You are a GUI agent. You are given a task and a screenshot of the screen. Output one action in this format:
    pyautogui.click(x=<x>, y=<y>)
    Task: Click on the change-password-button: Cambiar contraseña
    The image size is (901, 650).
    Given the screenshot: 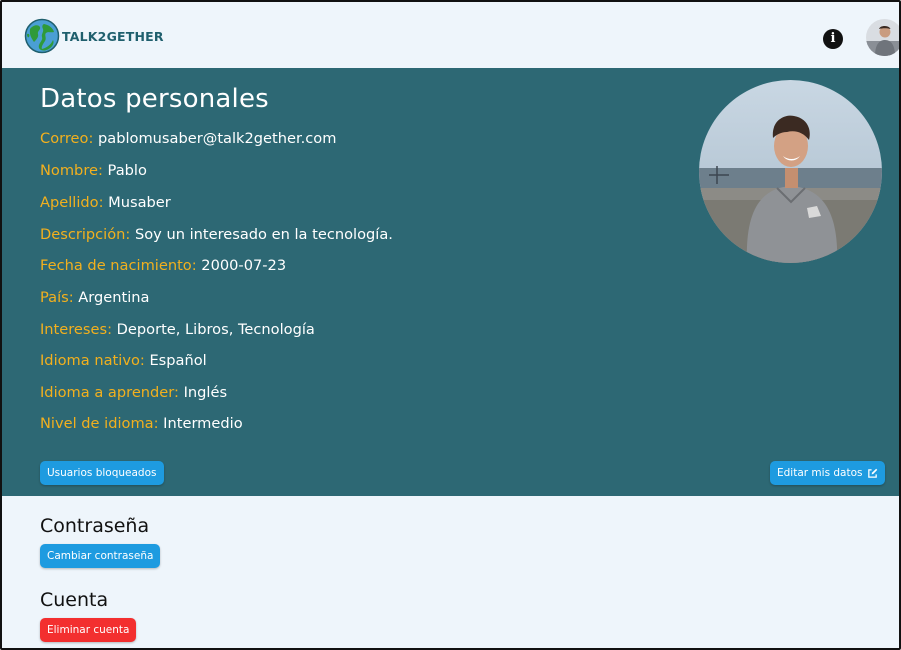 What is the action you would take?
    pyautogui.click(x=100, y=556)
    